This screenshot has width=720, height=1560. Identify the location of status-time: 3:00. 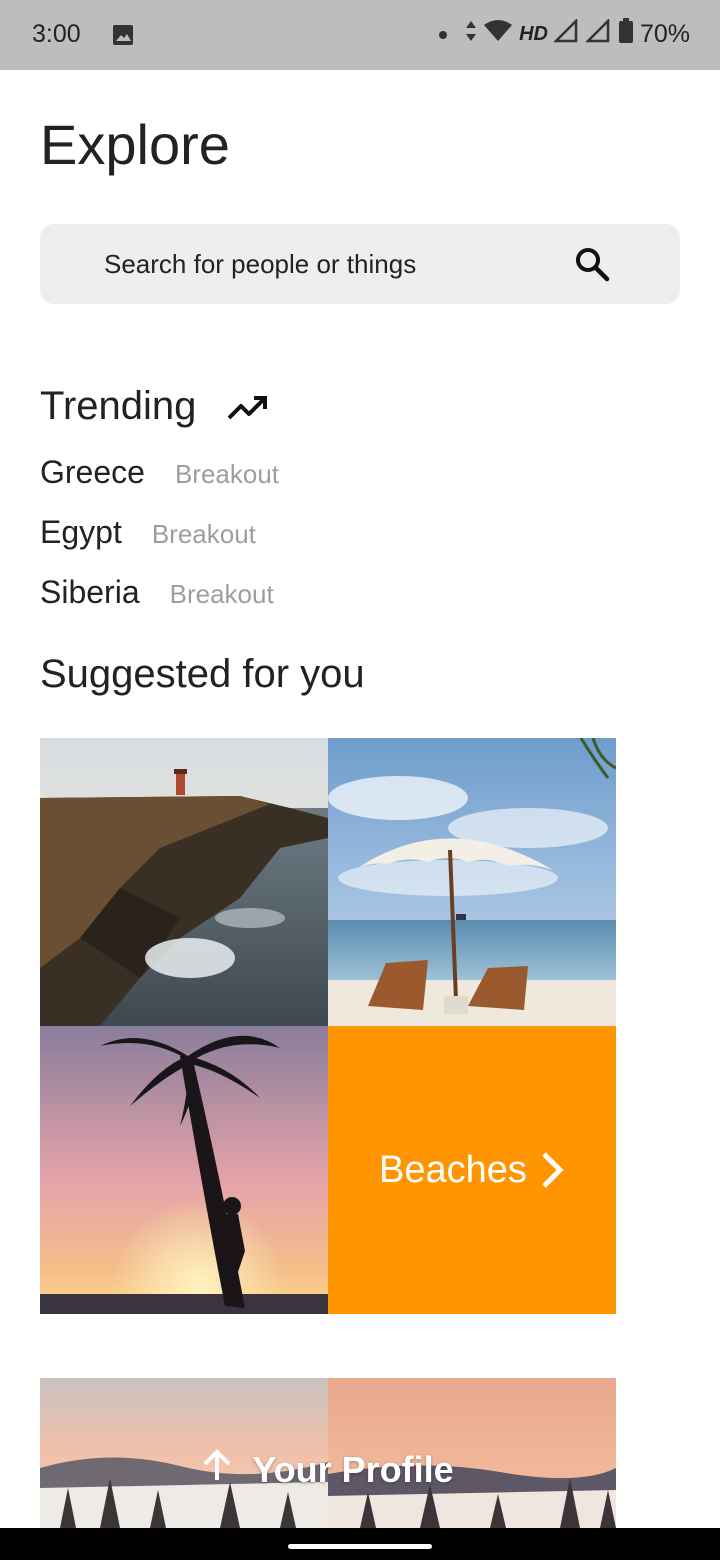
(56, 34).